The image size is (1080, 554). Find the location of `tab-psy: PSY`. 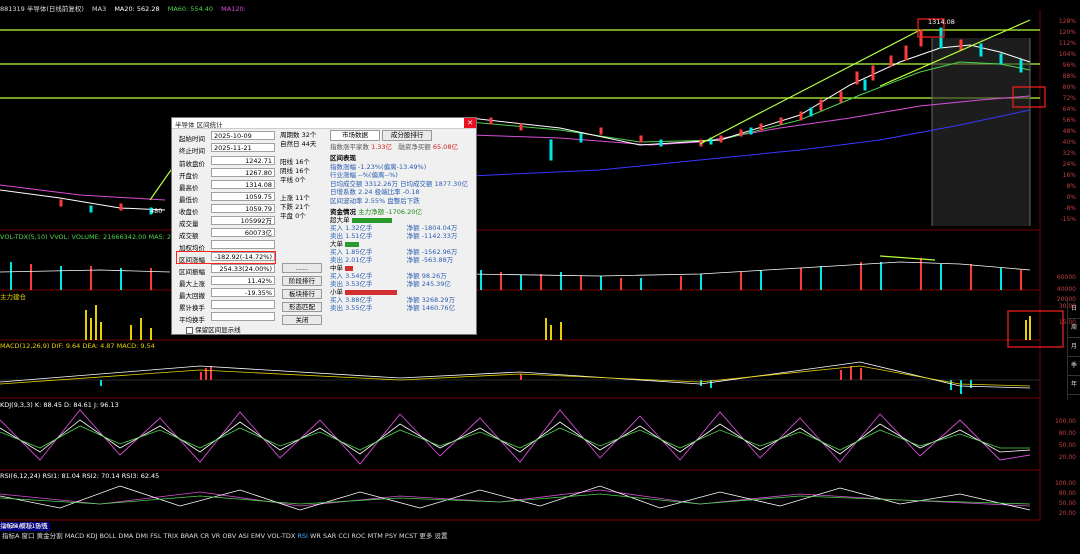

tab-psy: PSY is located at coordinates (391, 536).